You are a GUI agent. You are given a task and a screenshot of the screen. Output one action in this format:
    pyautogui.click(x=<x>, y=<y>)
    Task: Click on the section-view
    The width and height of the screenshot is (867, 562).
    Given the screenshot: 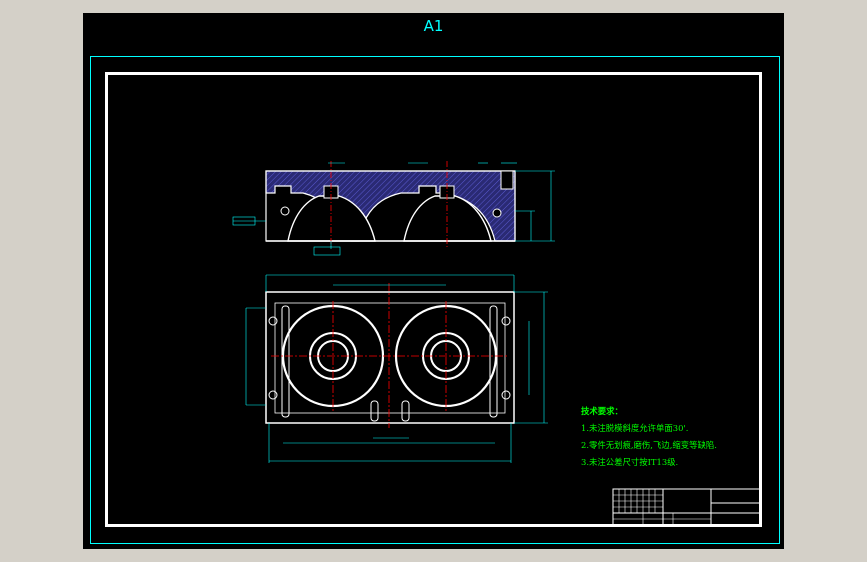 What is the action you would take?
    pyautogui.click(x=393, y=208)
    